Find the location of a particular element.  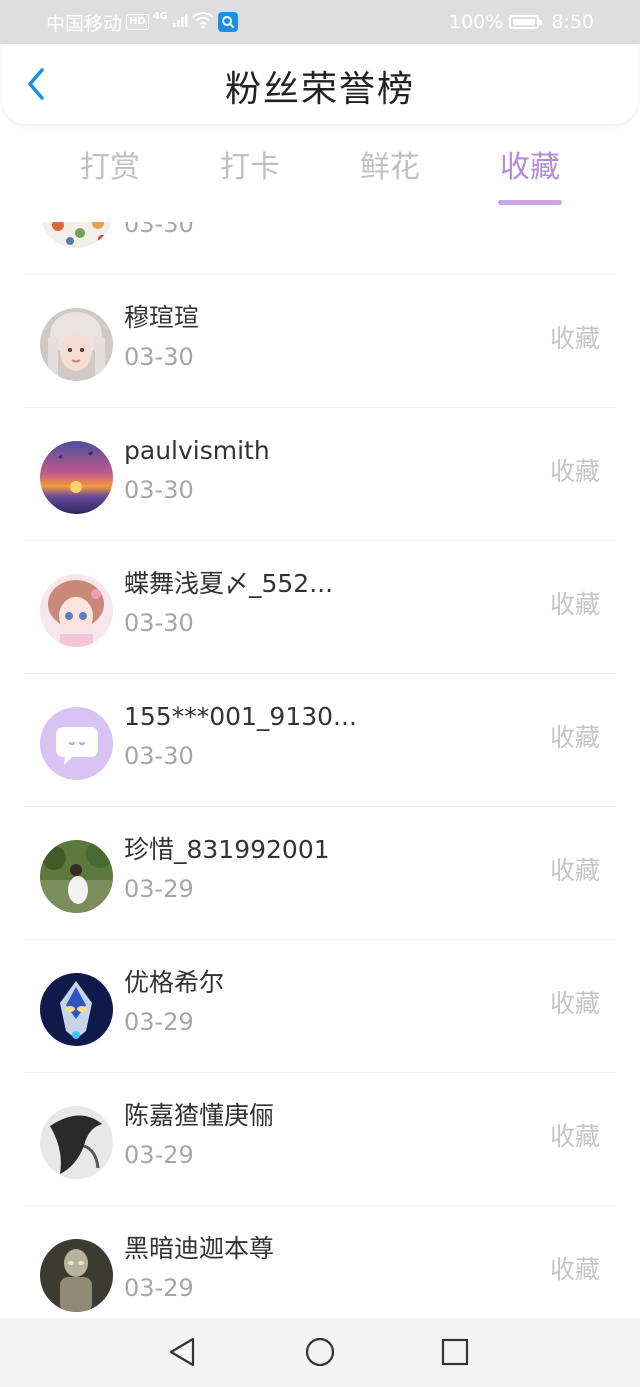

carrier-name: 中国移动 is located at coordinates (84, 23).